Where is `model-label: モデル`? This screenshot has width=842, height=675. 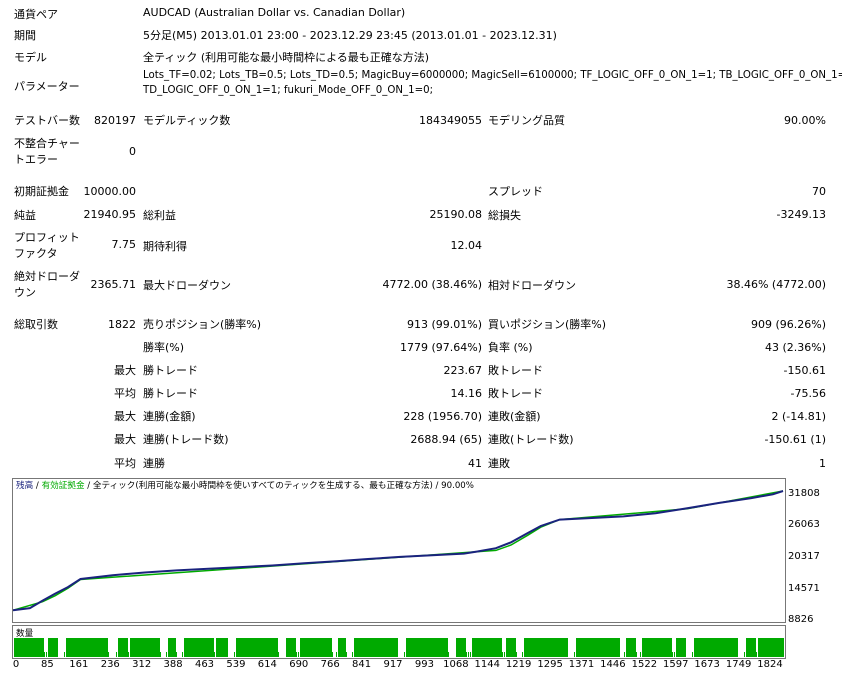
model-label: モデル is located at coordinates (30, 57).